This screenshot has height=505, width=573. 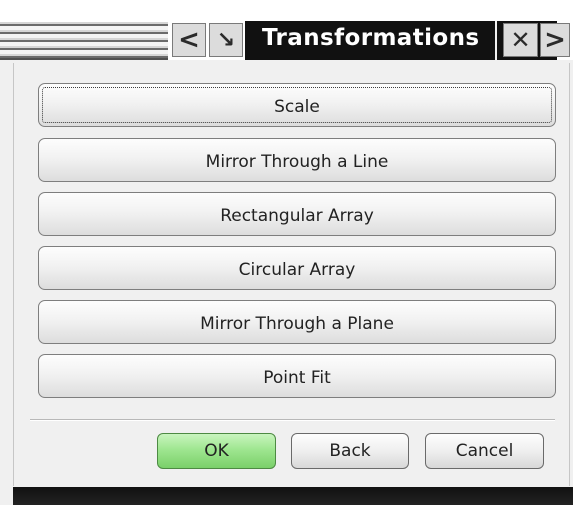 What do you see at coordinates (293, 496) in the screenshot?
I see `bottom-bar` at bounding box center [293, 496].